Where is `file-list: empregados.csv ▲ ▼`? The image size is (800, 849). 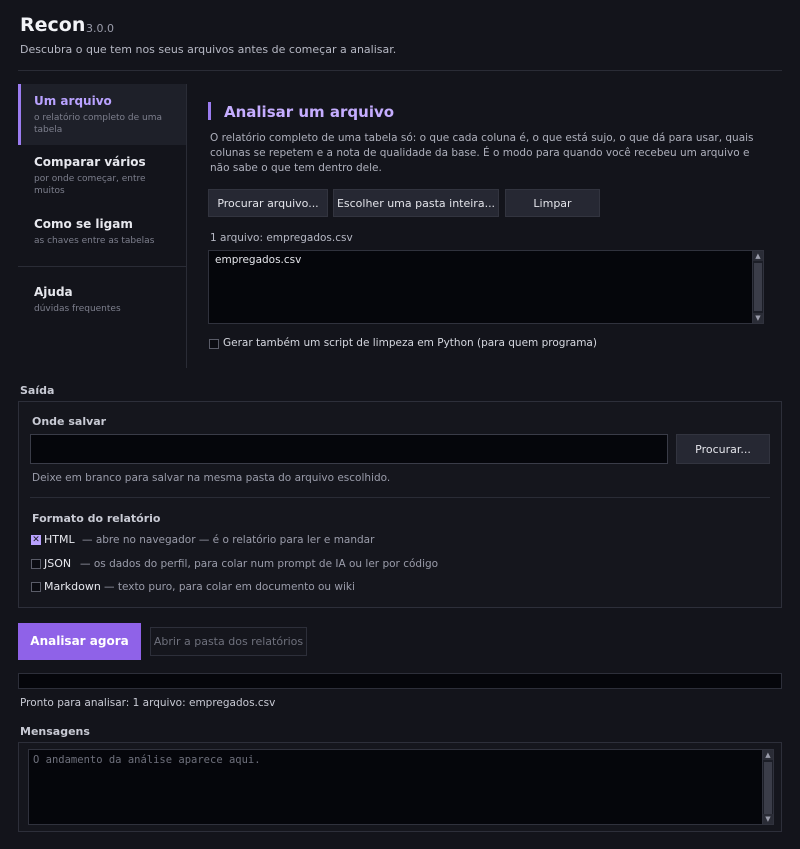
file-list: empregados.csv ▲ ▼ is located at coordinates (486, 287).